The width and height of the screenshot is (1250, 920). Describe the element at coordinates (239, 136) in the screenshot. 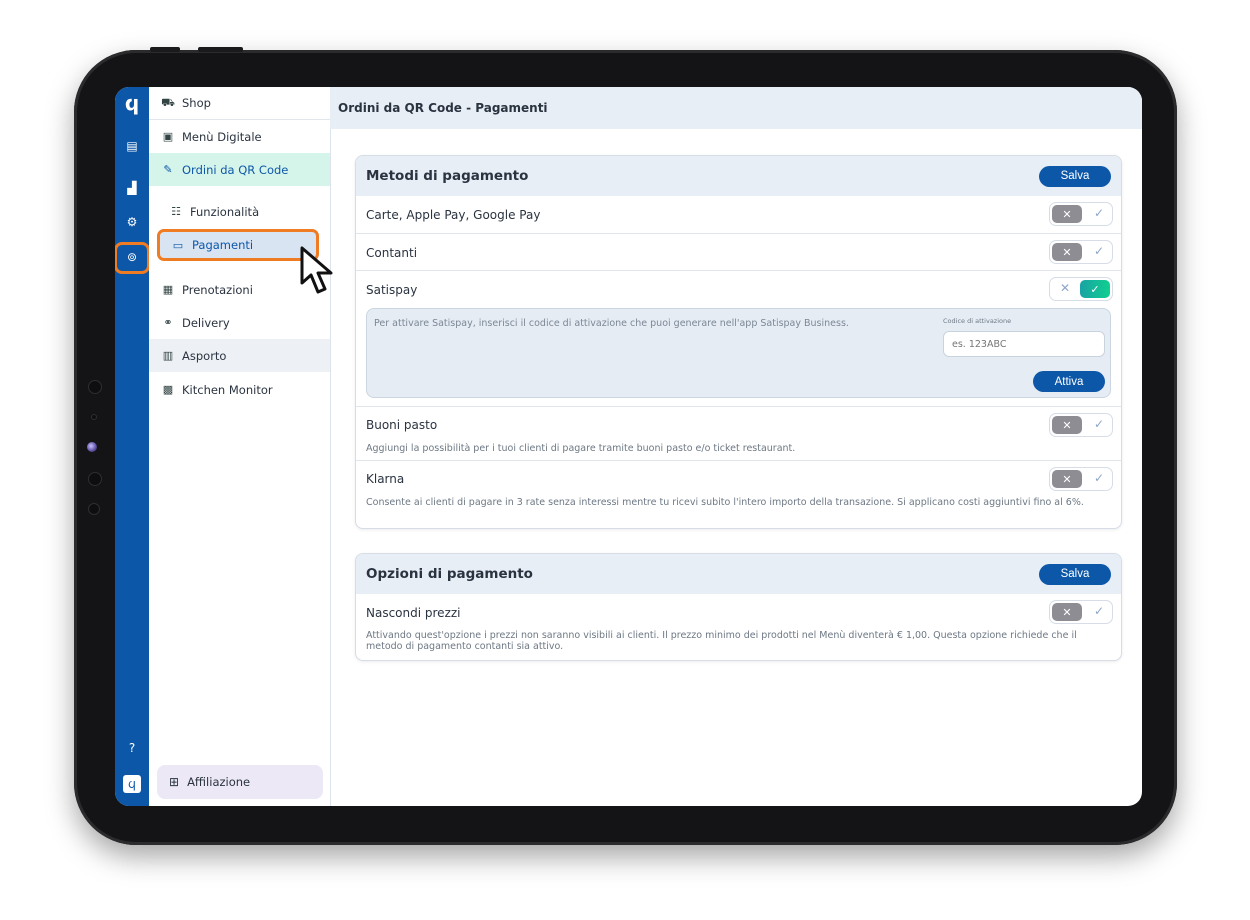

I see `sidebar-item-menu-digitale: ▣ Menù Digitale` at that location.